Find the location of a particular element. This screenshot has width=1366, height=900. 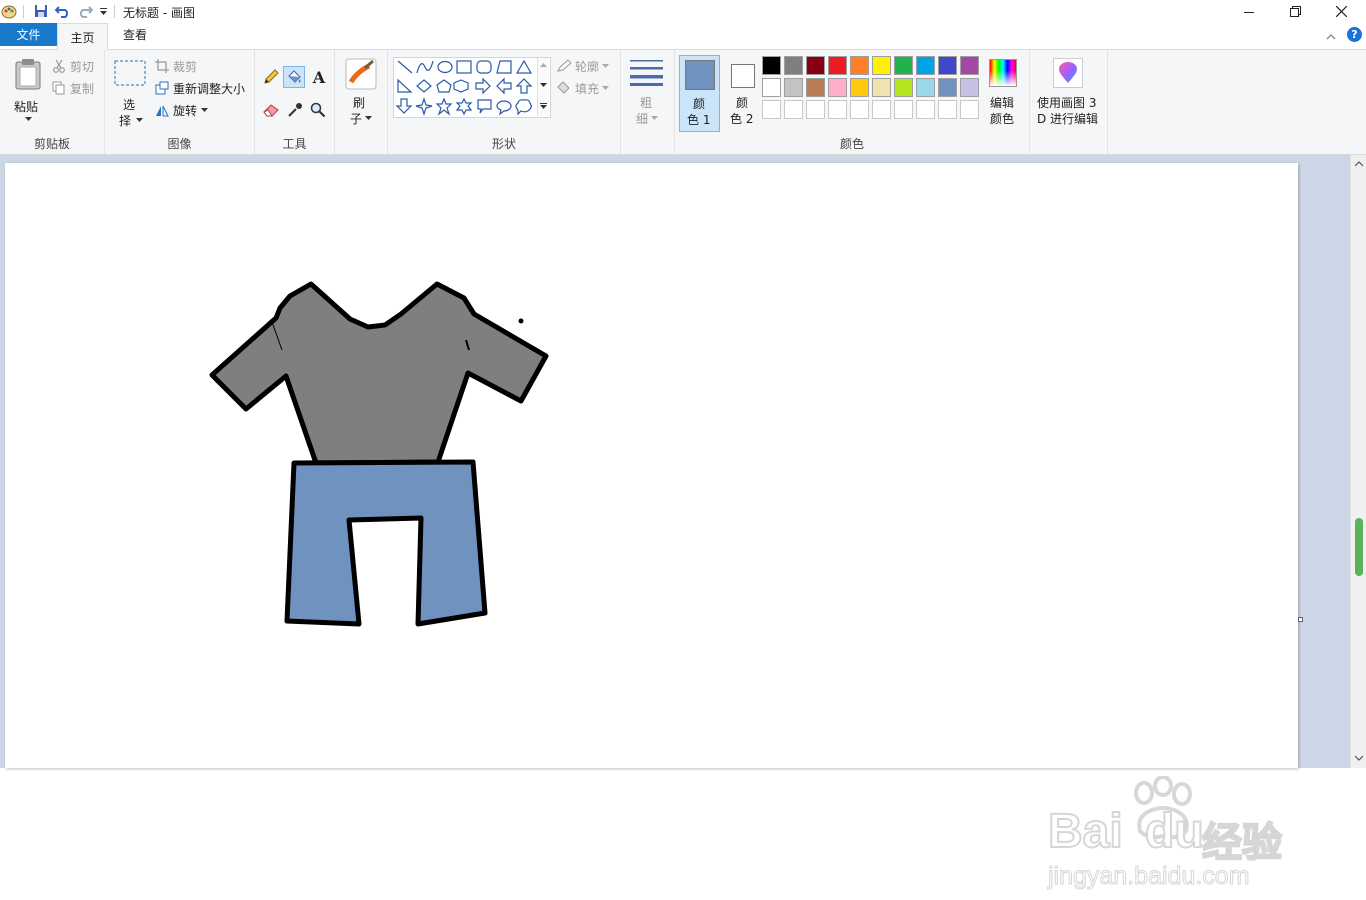

shape-oval-callout is located at coordinates (504, 108).